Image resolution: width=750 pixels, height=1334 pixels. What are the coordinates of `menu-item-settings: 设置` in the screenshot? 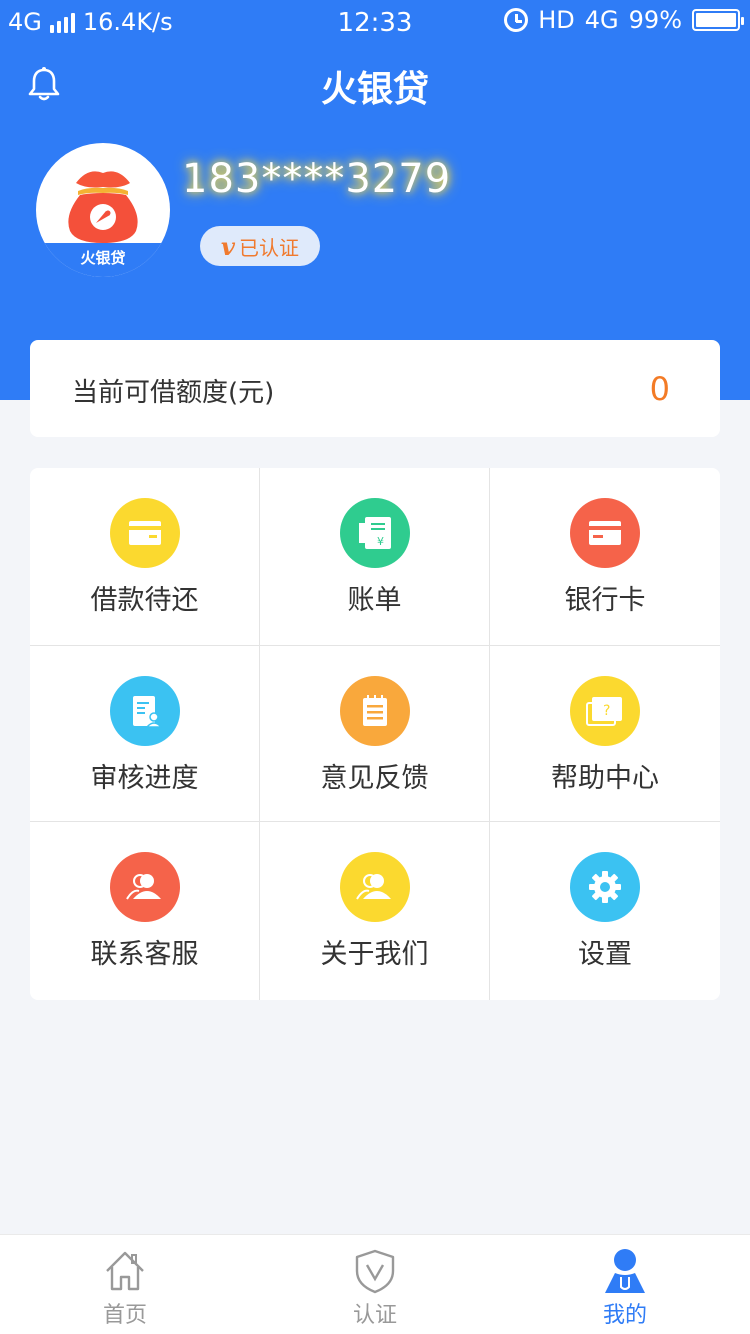 It's located at (605, 911).